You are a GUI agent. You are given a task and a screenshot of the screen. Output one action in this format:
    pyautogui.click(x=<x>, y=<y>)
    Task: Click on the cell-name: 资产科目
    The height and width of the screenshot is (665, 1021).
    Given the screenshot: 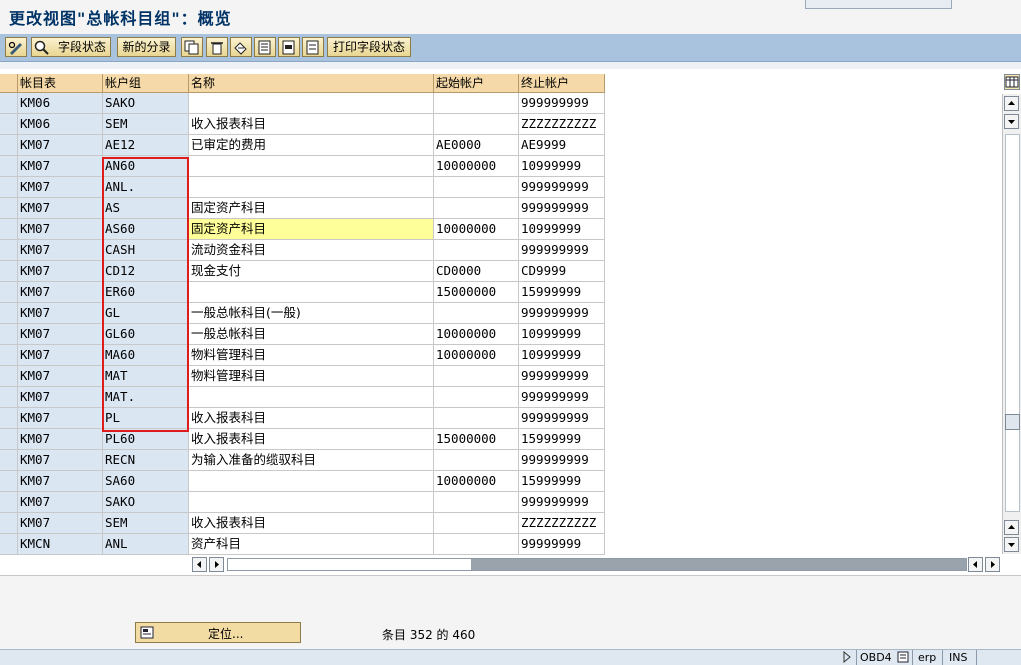 What is the action you would take?
    pyautogui.click(x=311, y=544)
    